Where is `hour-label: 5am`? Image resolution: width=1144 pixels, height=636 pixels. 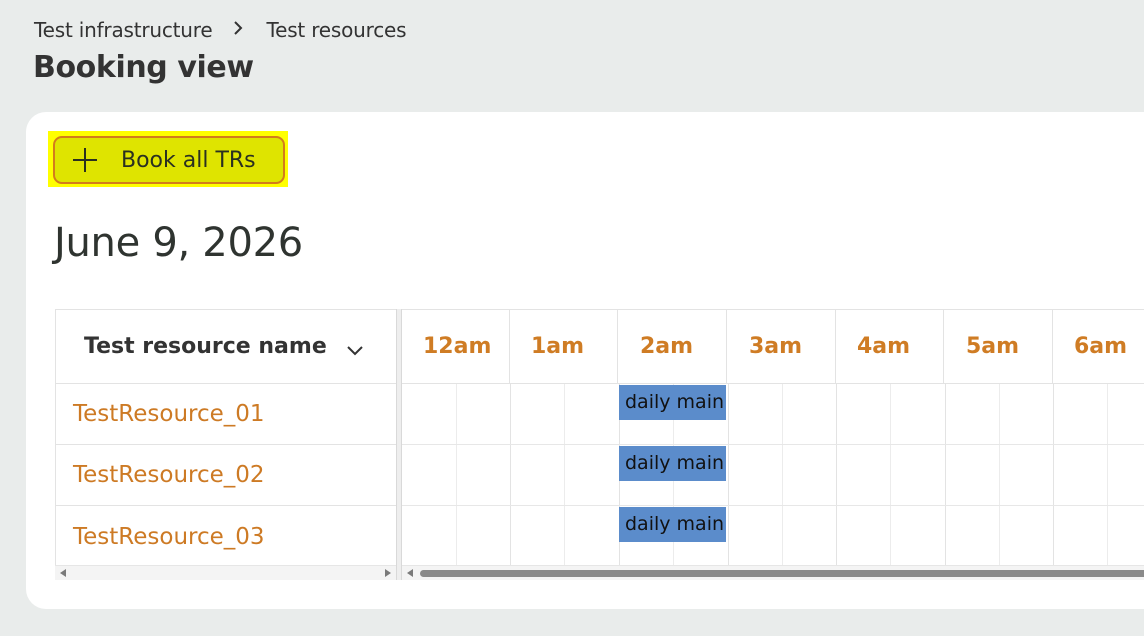
hour-label: 5am is located at coordinates (999, 347).